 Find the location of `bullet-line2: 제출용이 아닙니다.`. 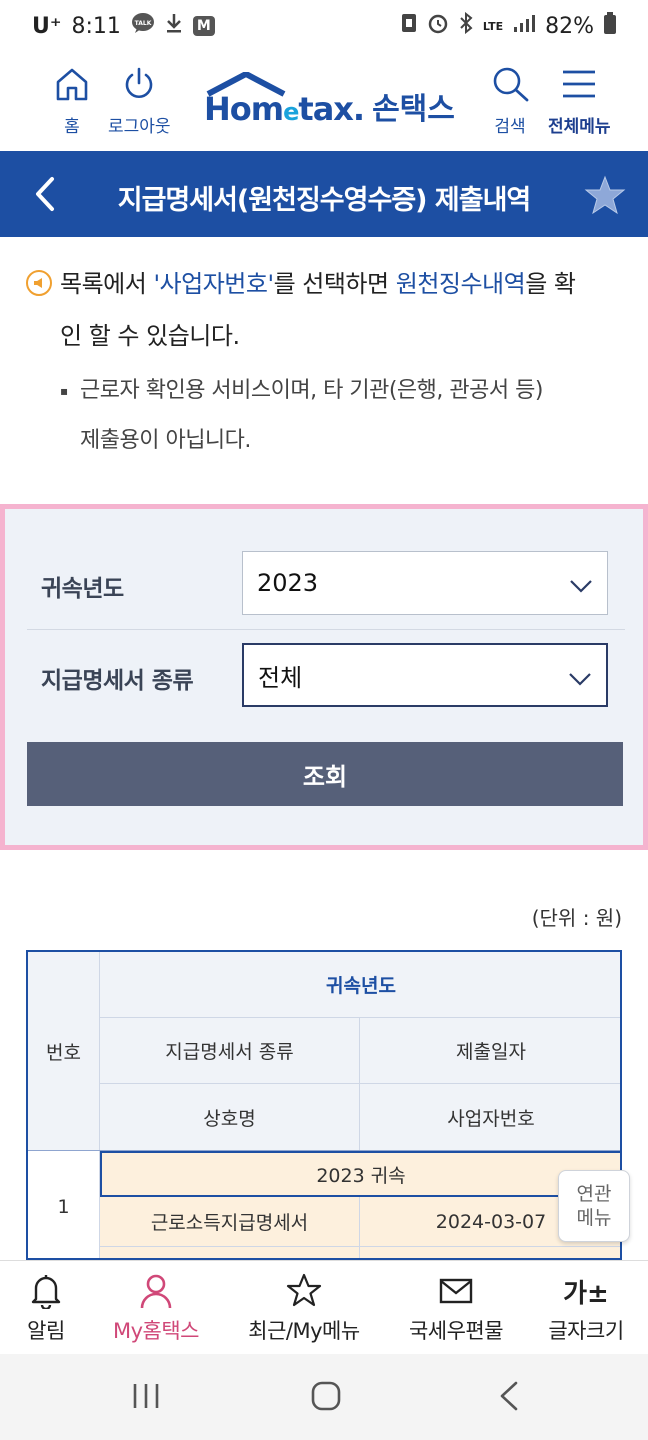

bullet-line2: 제출용이 아닙니다. is located at coordinates (165, 440).